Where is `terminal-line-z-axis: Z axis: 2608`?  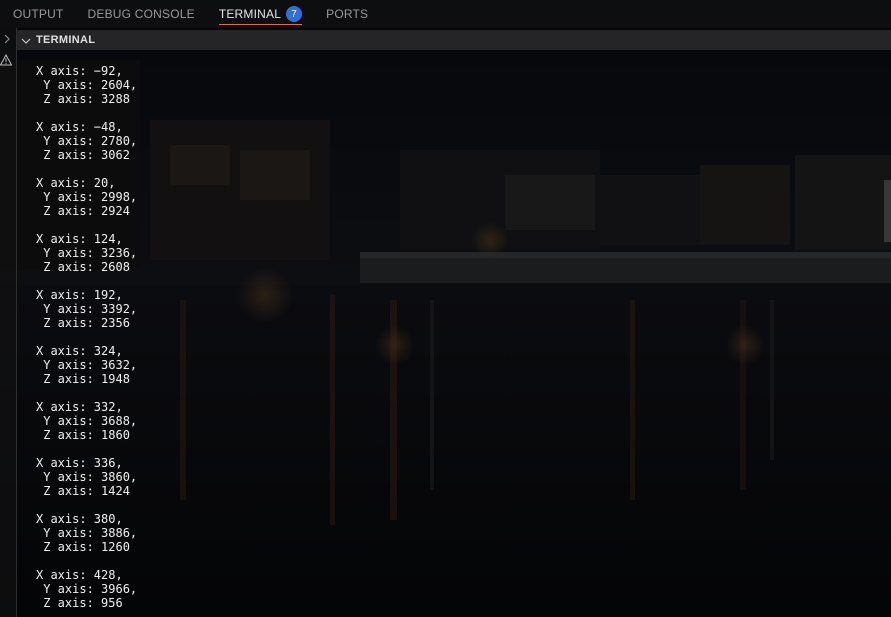 terminal-line-z-axis: Z axis: 2608 is located at coordinates (83, 267).